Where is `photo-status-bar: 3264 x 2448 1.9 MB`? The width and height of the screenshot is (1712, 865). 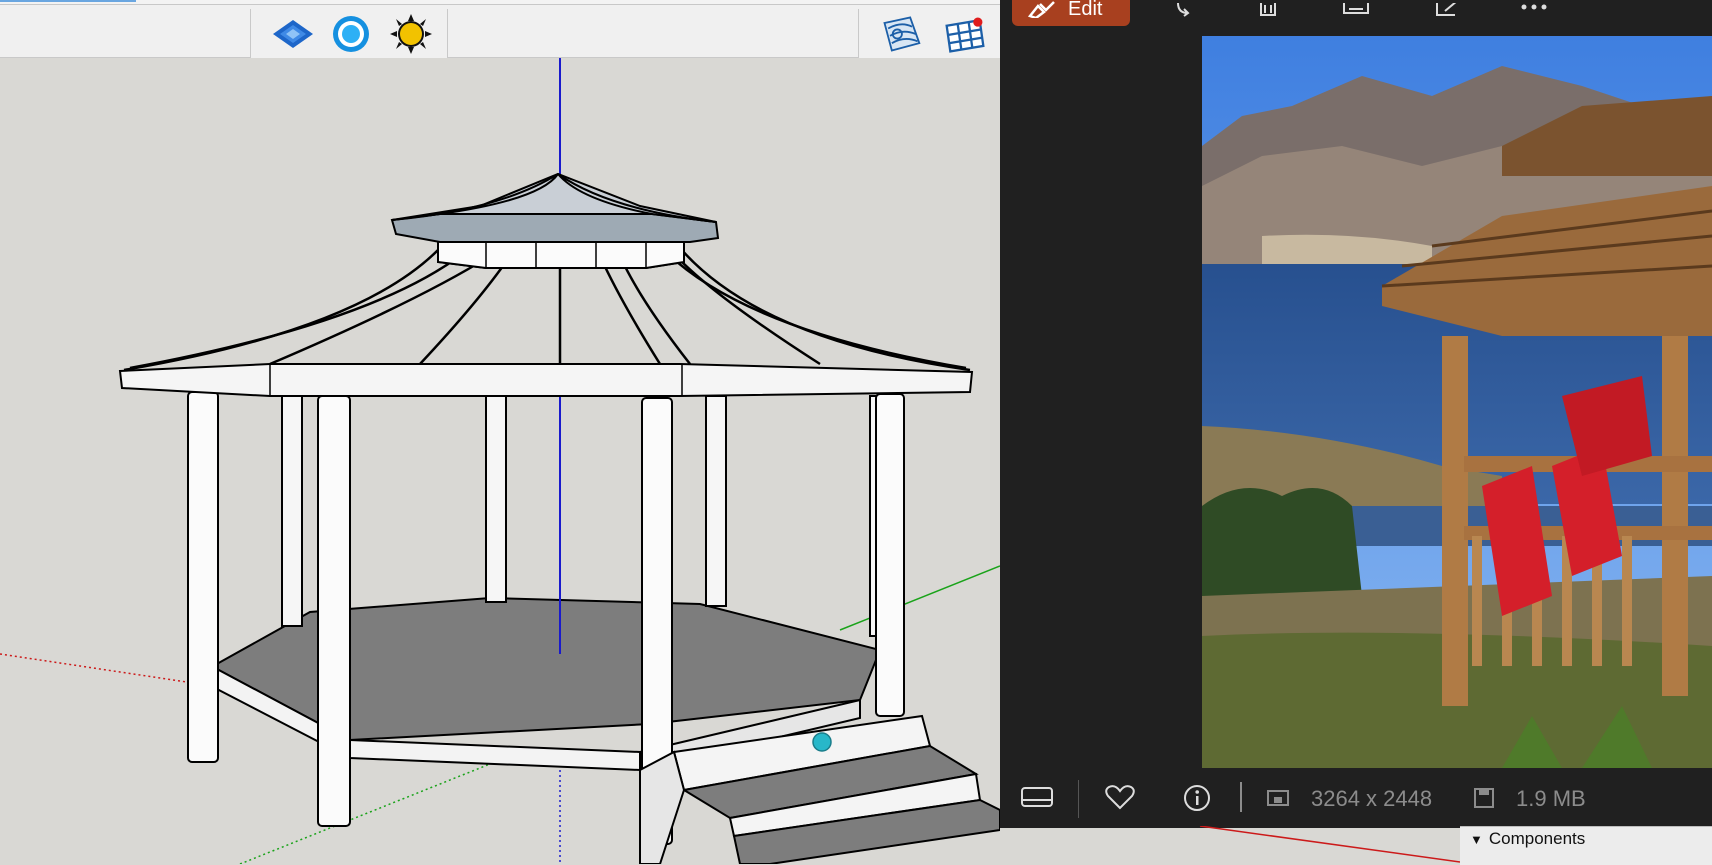
photo-status-bar: 3264 x 2448 1.9 MB is located at coordinates (1356, 799).